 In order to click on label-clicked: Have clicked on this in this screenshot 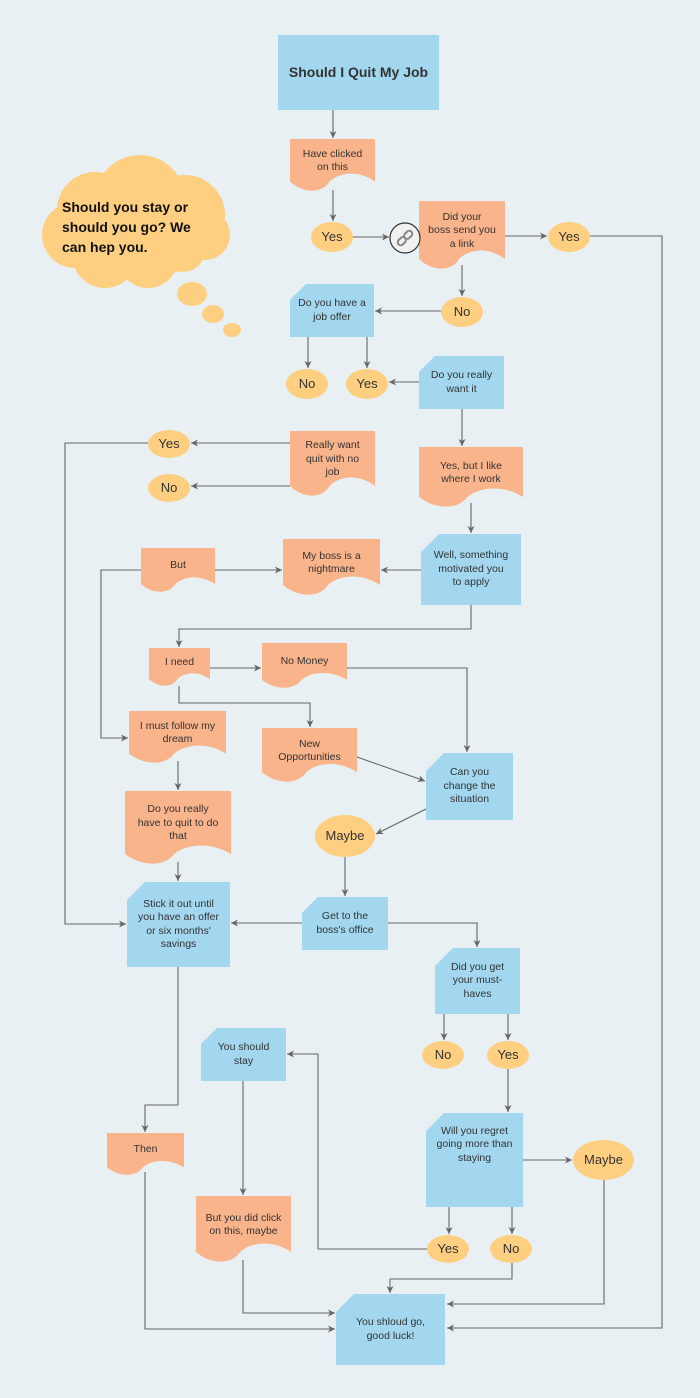, I will do `click(332, 160)`.